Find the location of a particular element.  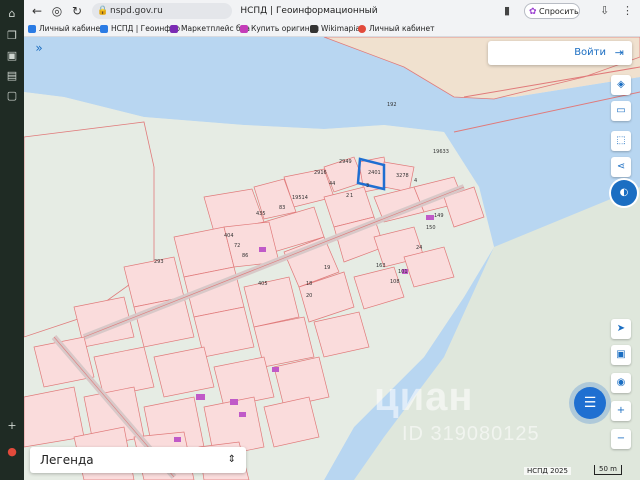

parcel-label: 72 is located at coordinates (237, 246).